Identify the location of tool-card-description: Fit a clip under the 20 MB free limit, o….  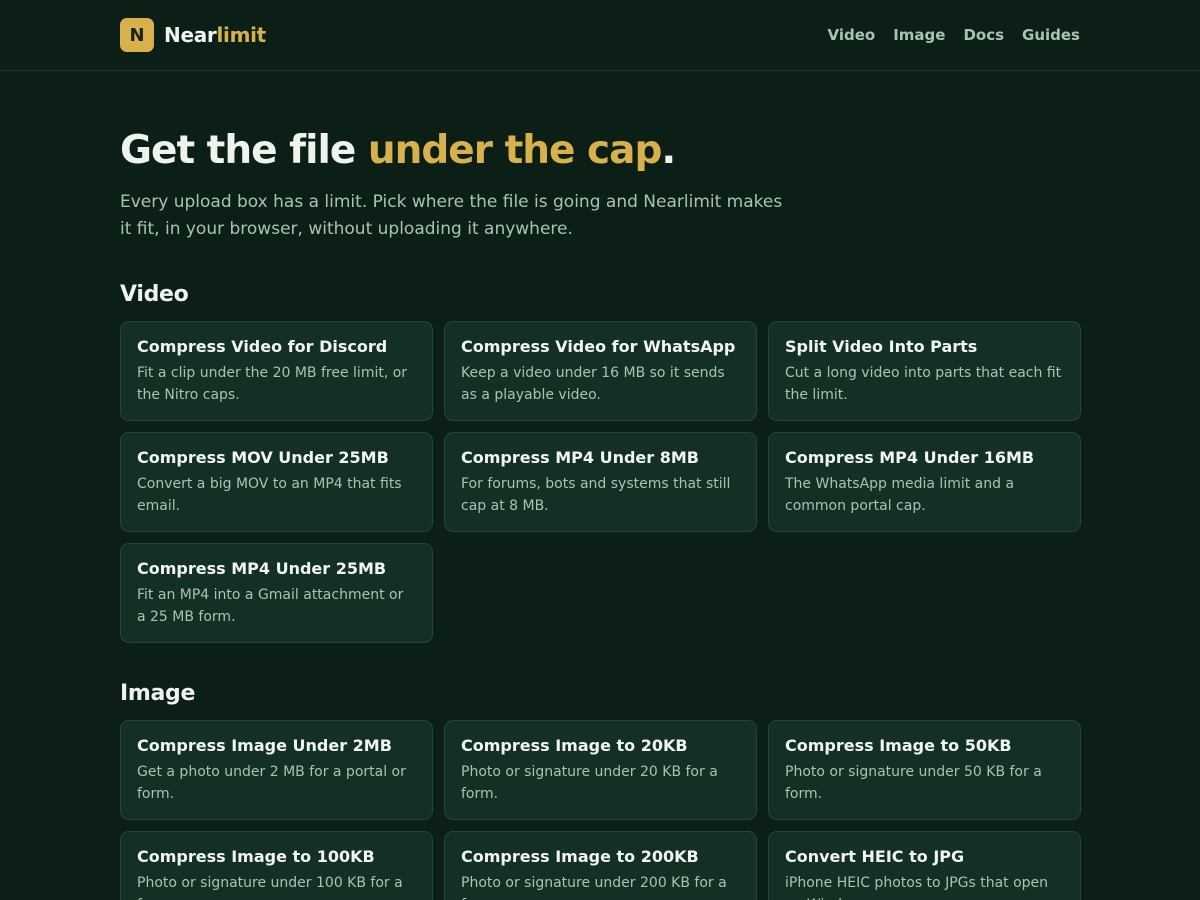
(272, 384).